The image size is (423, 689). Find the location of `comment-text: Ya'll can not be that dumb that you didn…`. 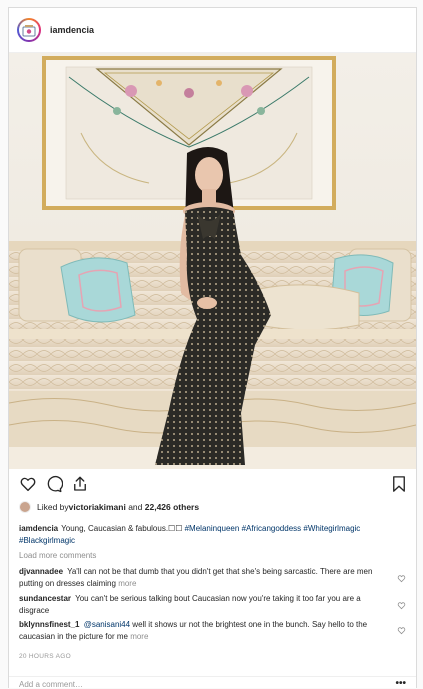

comment-text: Ya'll can not be that dumb that you didn… is located at coordinates (196, 577).